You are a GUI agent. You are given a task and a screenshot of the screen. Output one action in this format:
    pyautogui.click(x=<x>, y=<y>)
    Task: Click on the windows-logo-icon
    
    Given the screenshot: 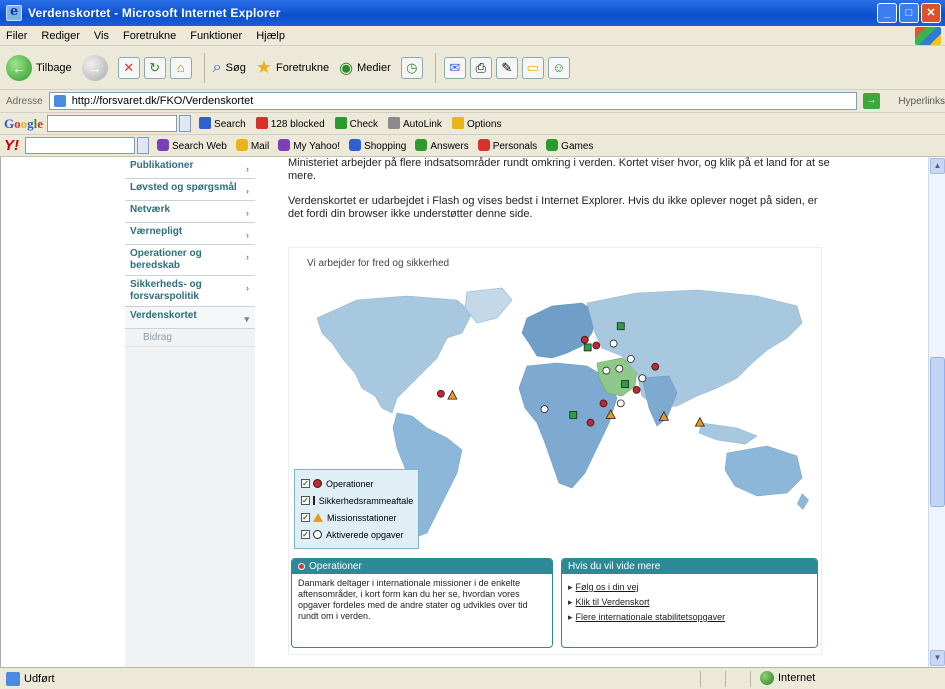 What is the action you would take?
    pyautogui.click(x=928, y=36)
    